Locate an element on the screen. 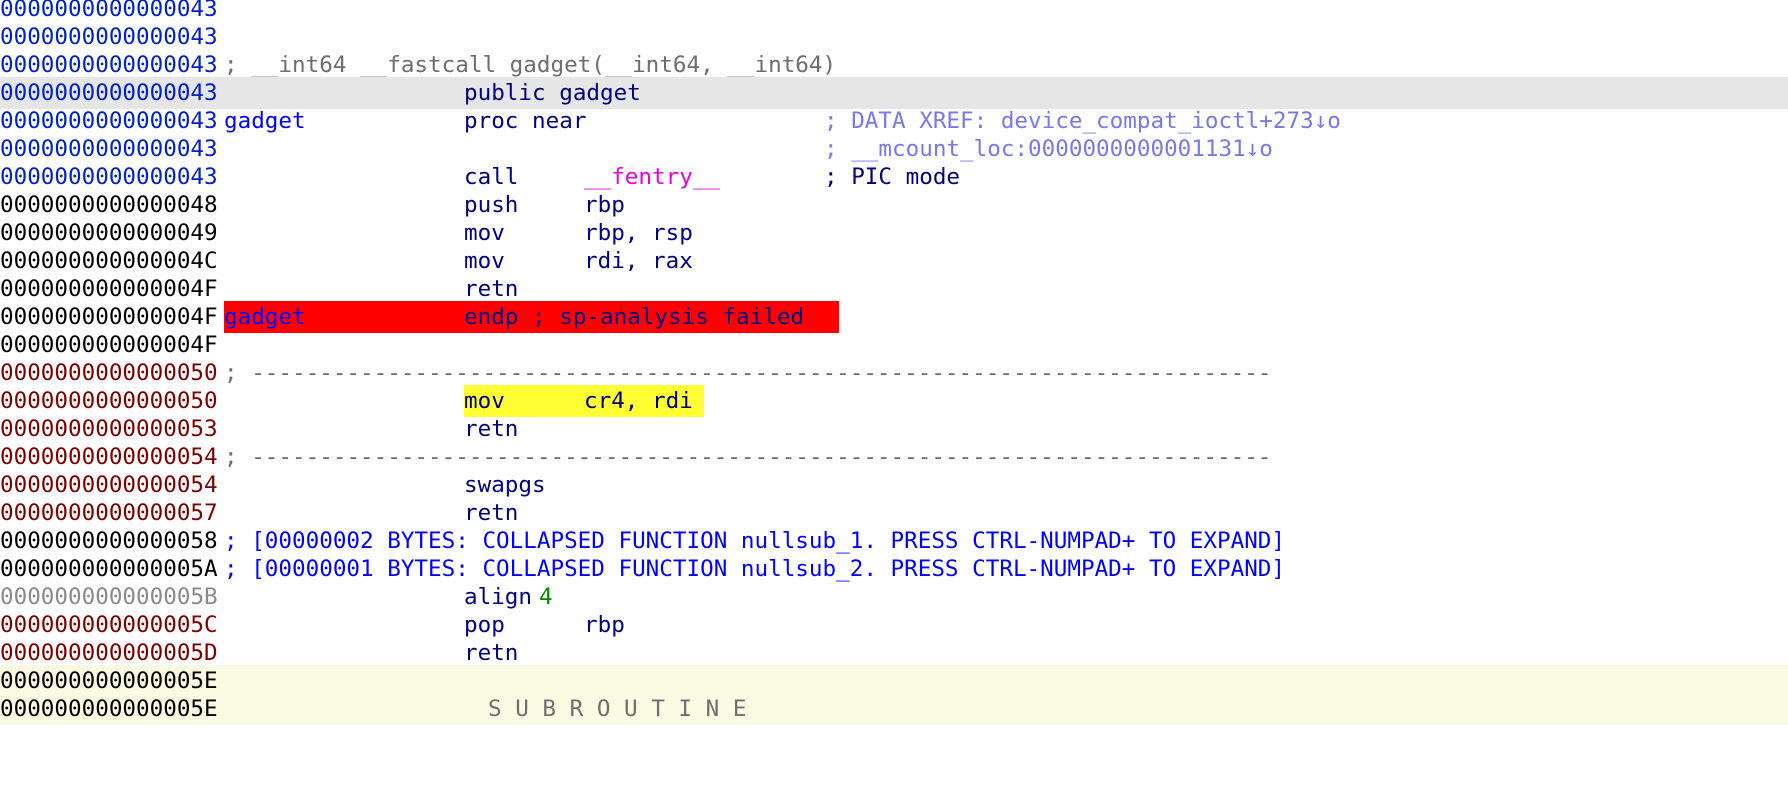  address: 000000000000005E is located at coordinates (109, 709).